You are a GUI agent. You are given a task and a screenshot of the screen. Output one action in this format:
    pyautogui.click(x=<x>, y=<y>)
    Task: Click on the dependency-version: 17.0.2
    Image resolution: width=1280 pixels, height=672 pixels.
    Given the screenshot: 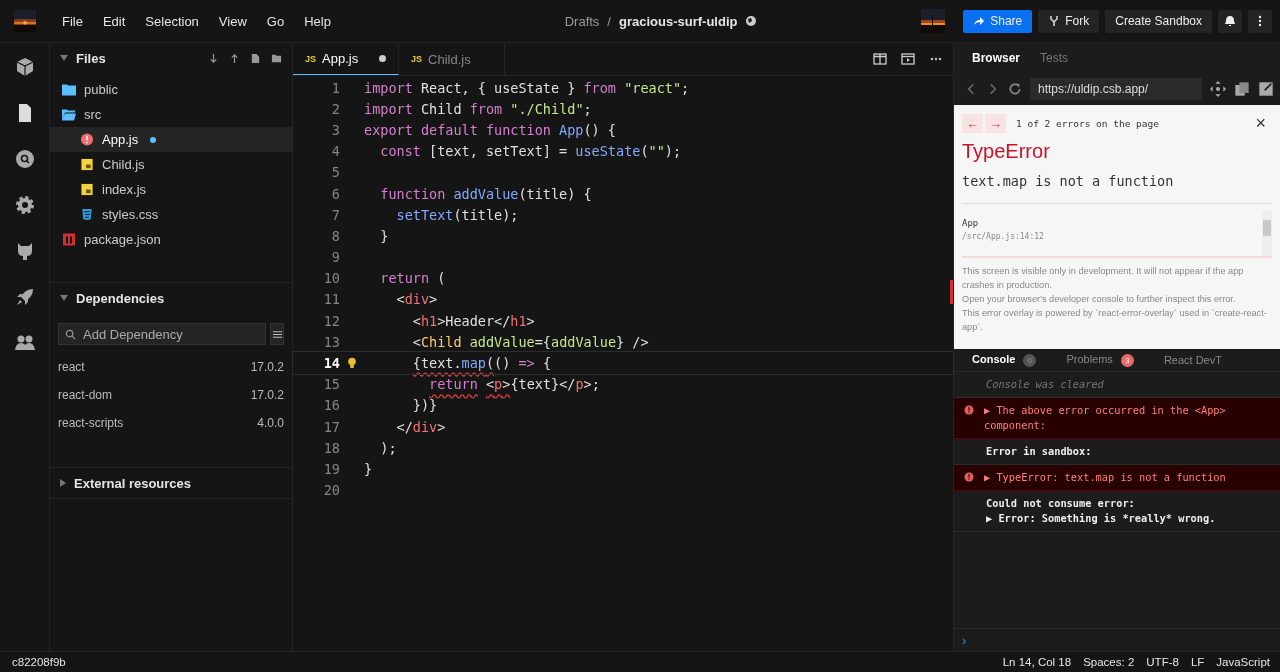 What is the action you would take?
    pyautogui.click(x=267, y=395)
    